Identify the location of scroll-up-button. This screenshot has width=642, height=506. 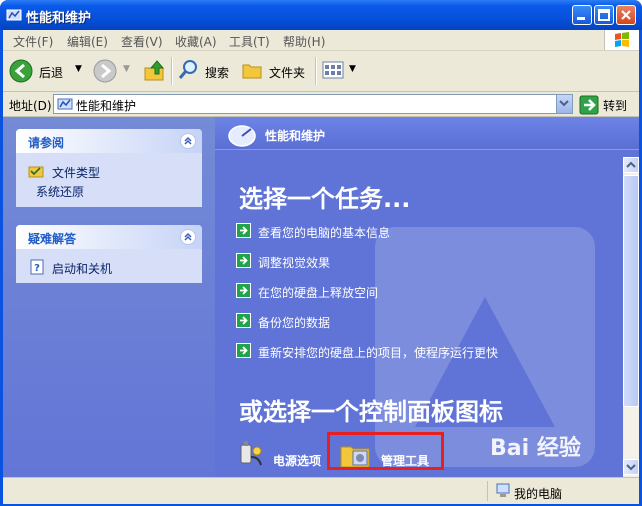
(631, 165).